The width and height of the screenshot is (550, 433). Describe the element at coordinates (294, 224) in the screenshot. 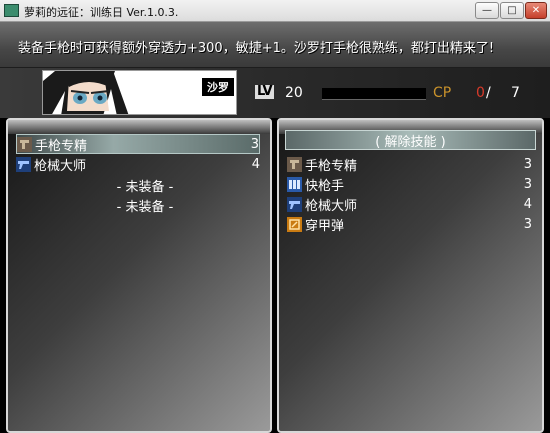

I see `armor-piercing-icon` at that location.